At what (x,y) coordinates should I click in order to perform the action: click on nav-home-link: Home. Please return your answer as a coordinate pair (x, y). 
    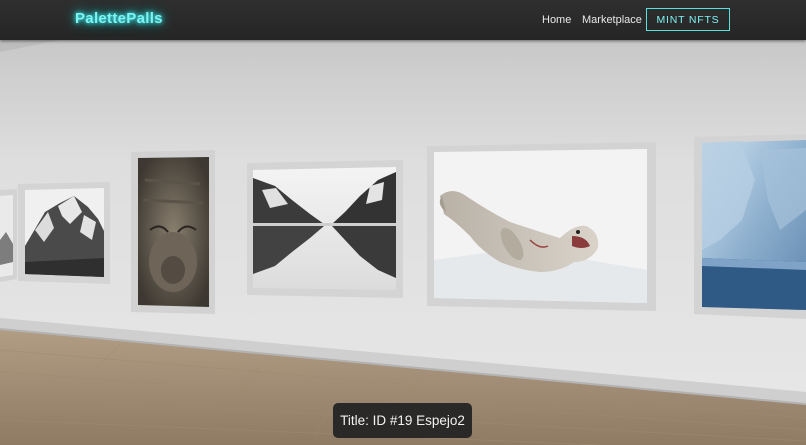
    Looking at the image, I should click on (556, 20).